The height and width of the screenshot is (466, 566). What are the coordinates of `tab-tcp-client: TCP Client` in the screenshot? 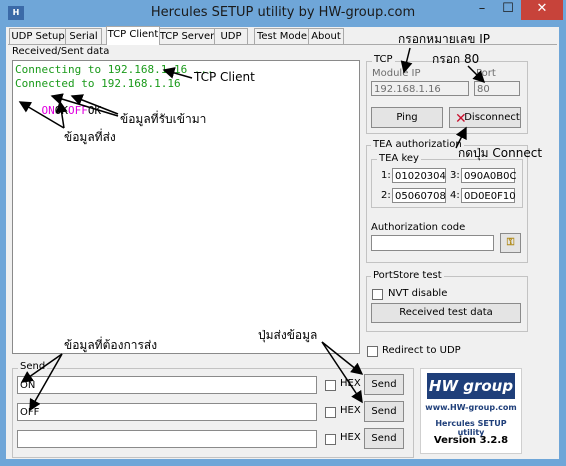 It's located at (133, 35).